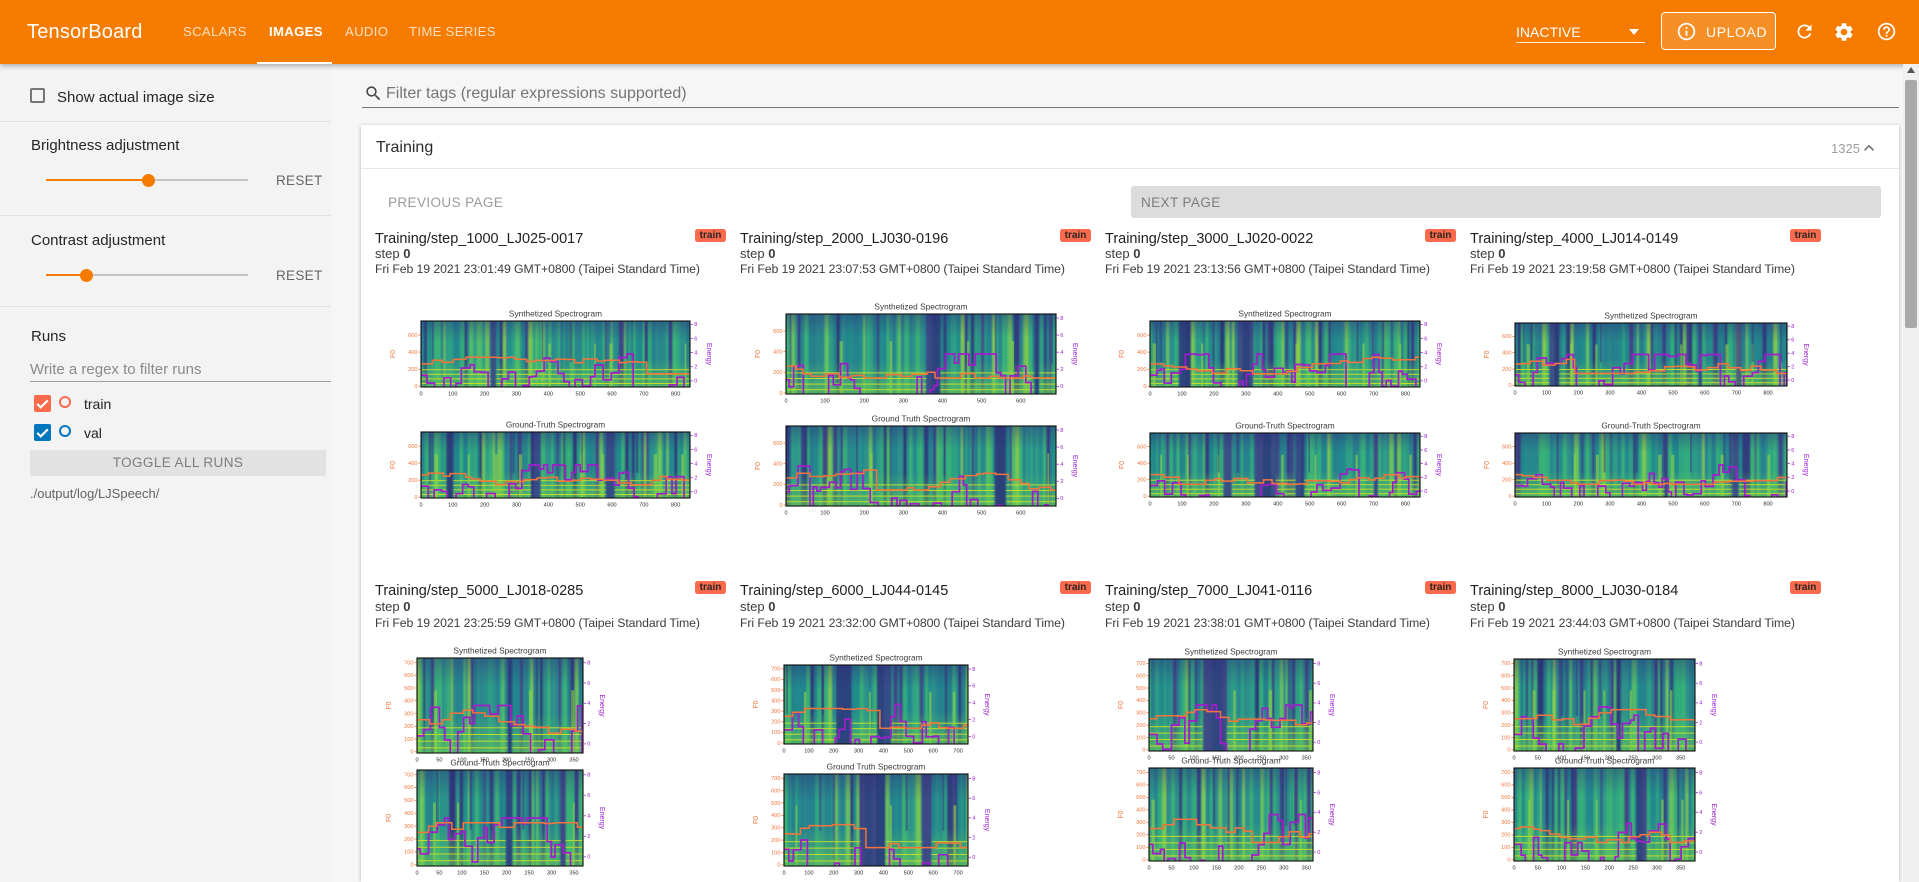  I want to click on svg-text: 800, so click(1767, 505).